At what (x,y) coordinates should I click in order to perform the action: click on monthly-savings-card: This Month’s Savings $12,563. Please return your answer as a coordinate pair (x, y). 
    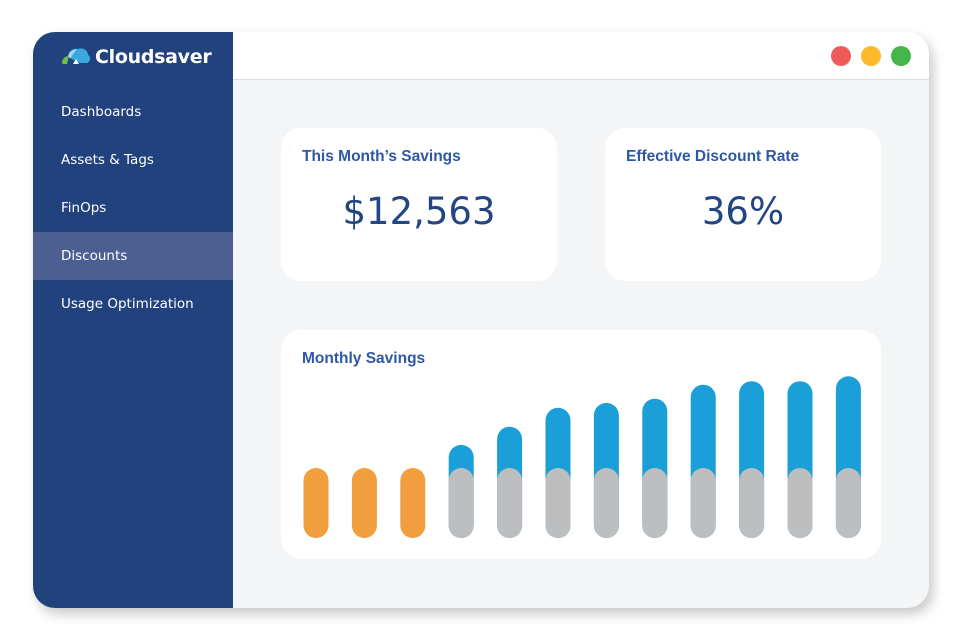
    Looking at the image, I should click on (419, 204).